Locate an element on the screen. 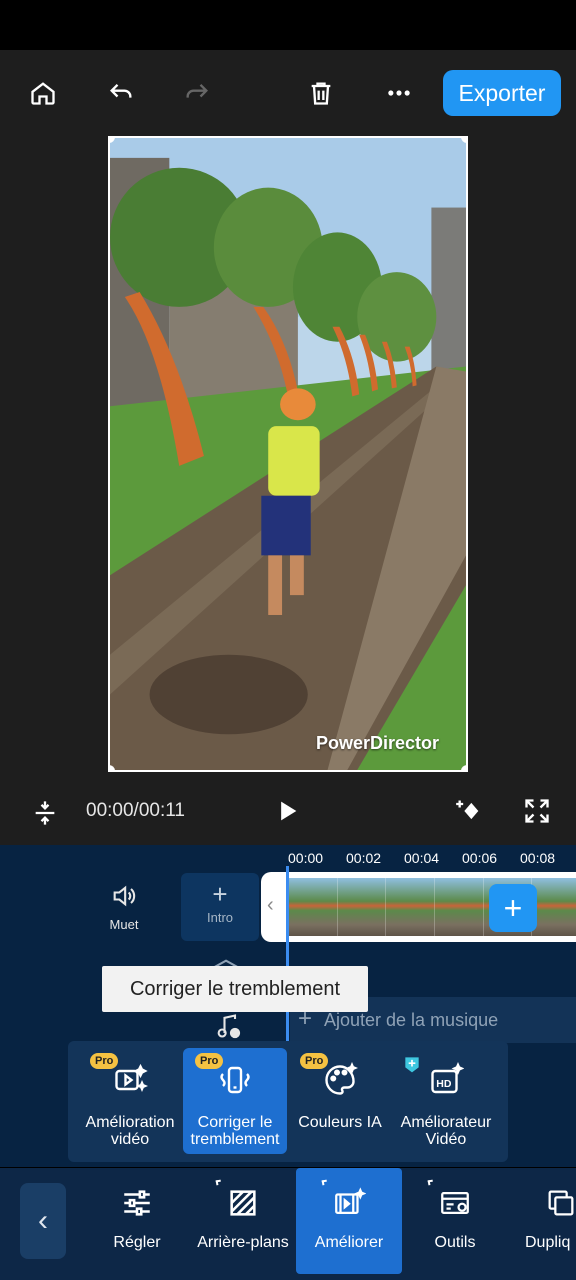 Image resolution: width=576 pixels, height=1280 pixels. ruler-label: 00:02 is located at coordinates (364, 858).